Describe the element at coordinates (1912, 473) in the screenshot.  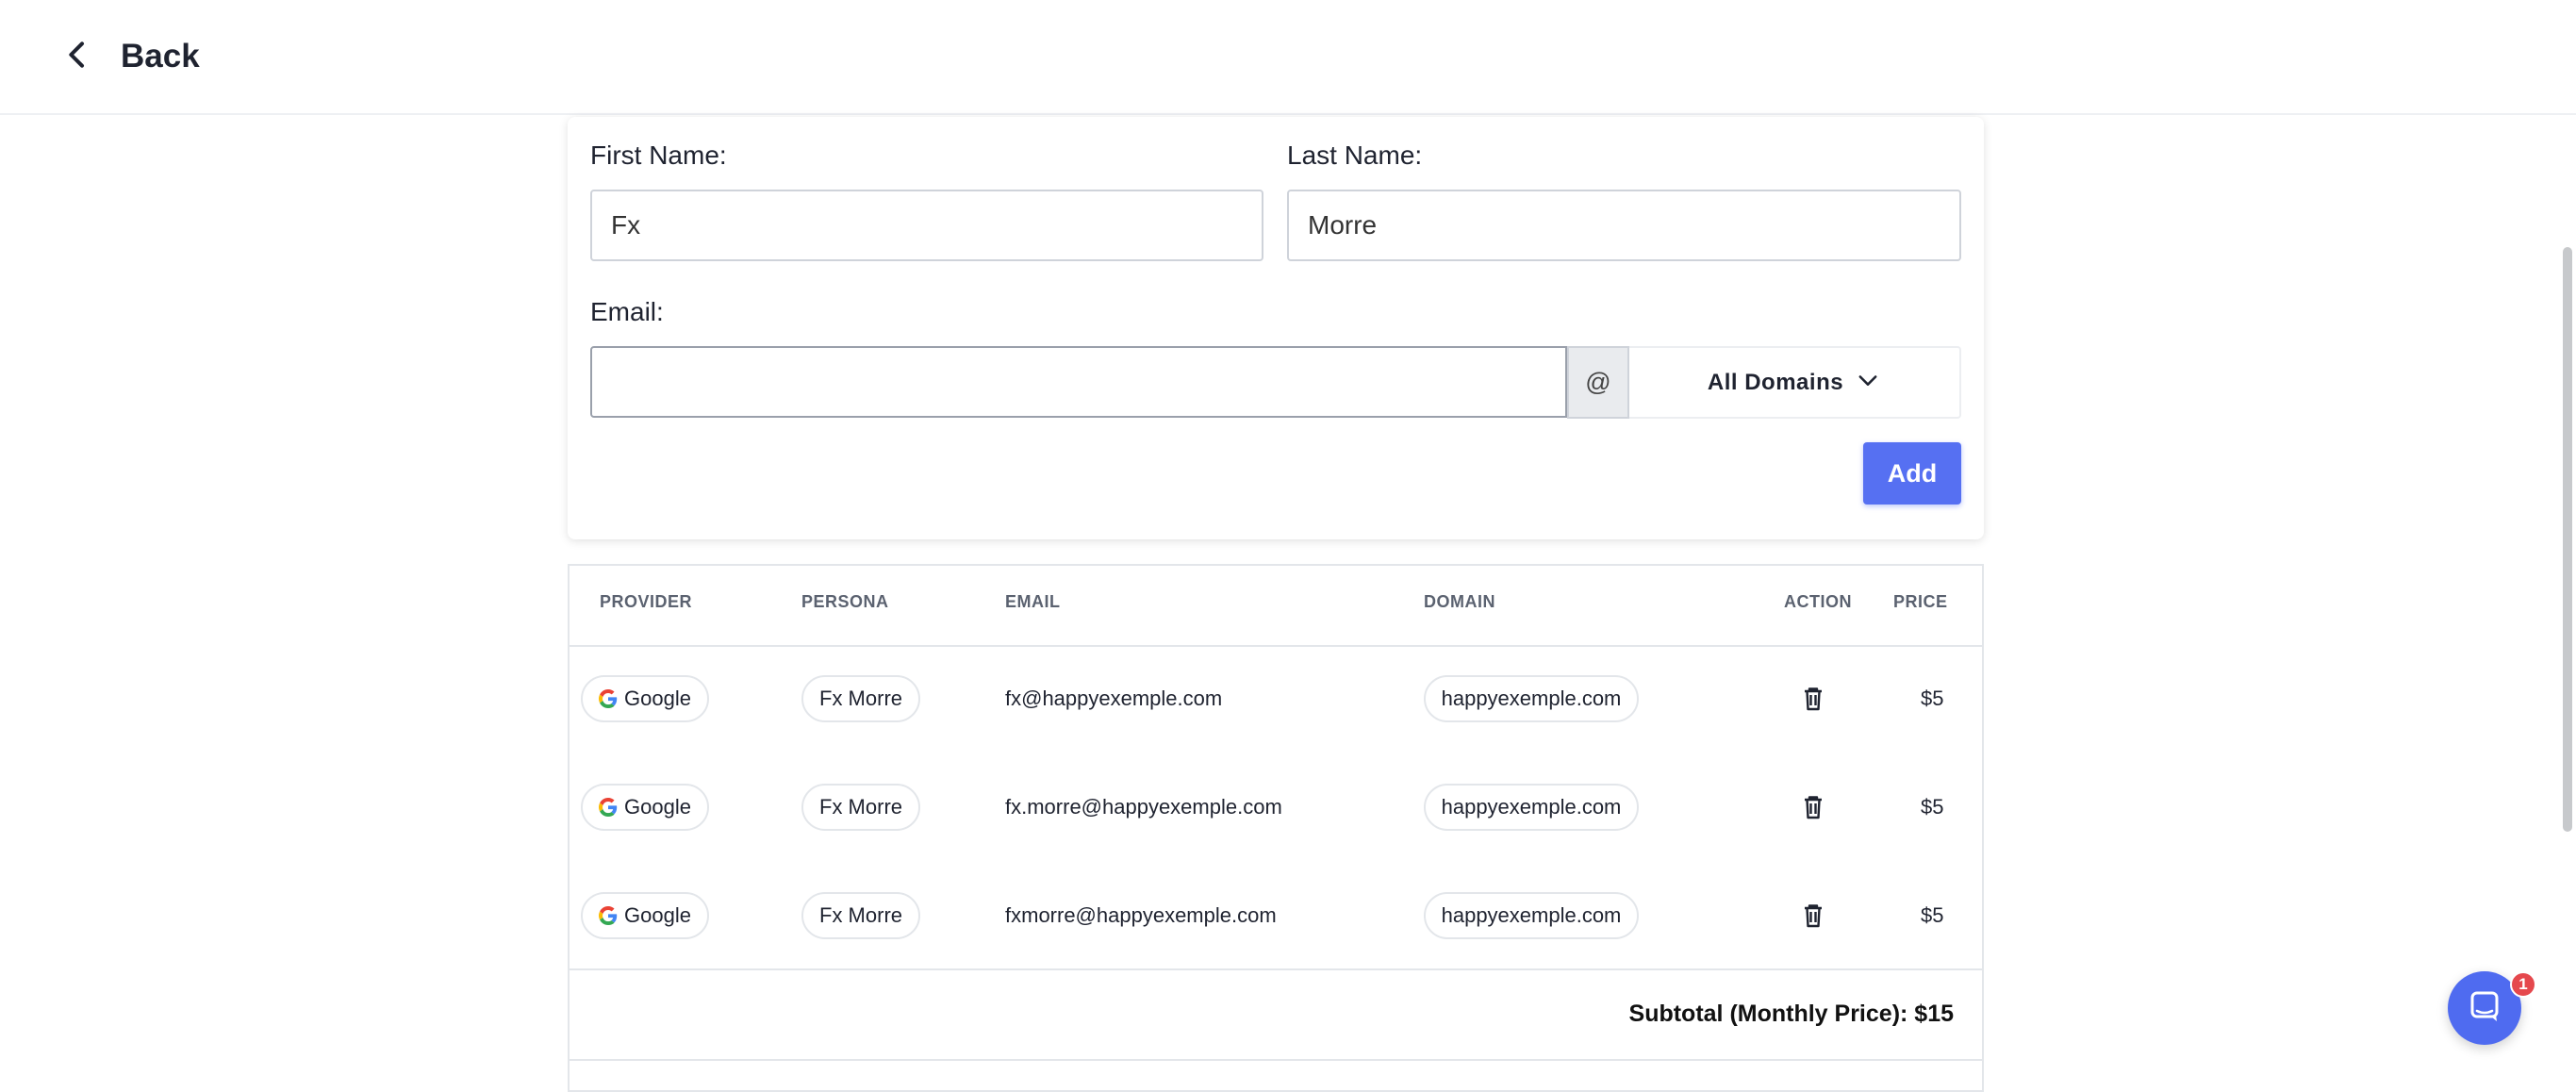
I see `add-button: Add` at that location.